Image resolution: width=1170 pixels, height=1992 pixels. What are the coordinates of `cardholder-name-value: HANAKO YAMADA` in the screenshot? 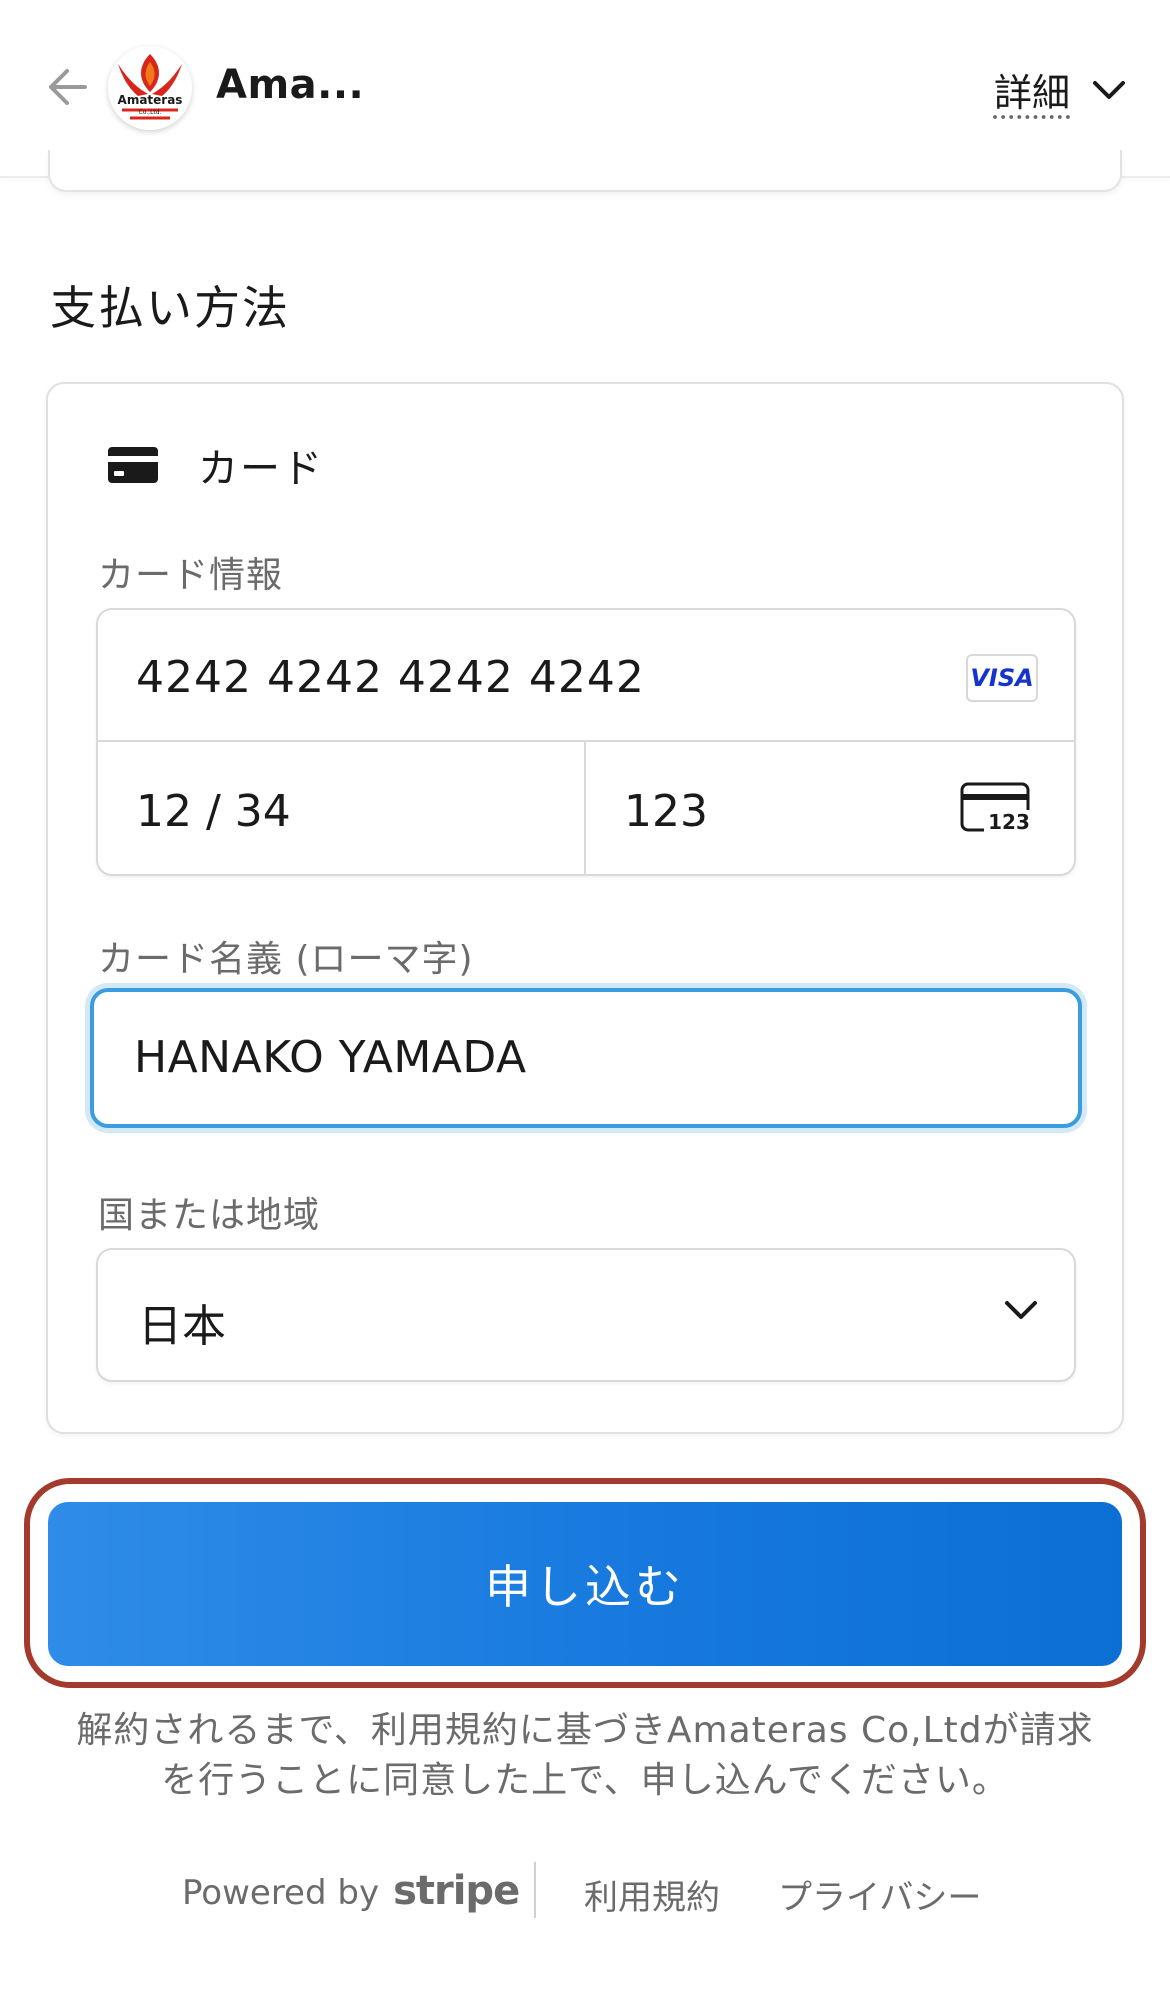 It's located at (330, 1057).